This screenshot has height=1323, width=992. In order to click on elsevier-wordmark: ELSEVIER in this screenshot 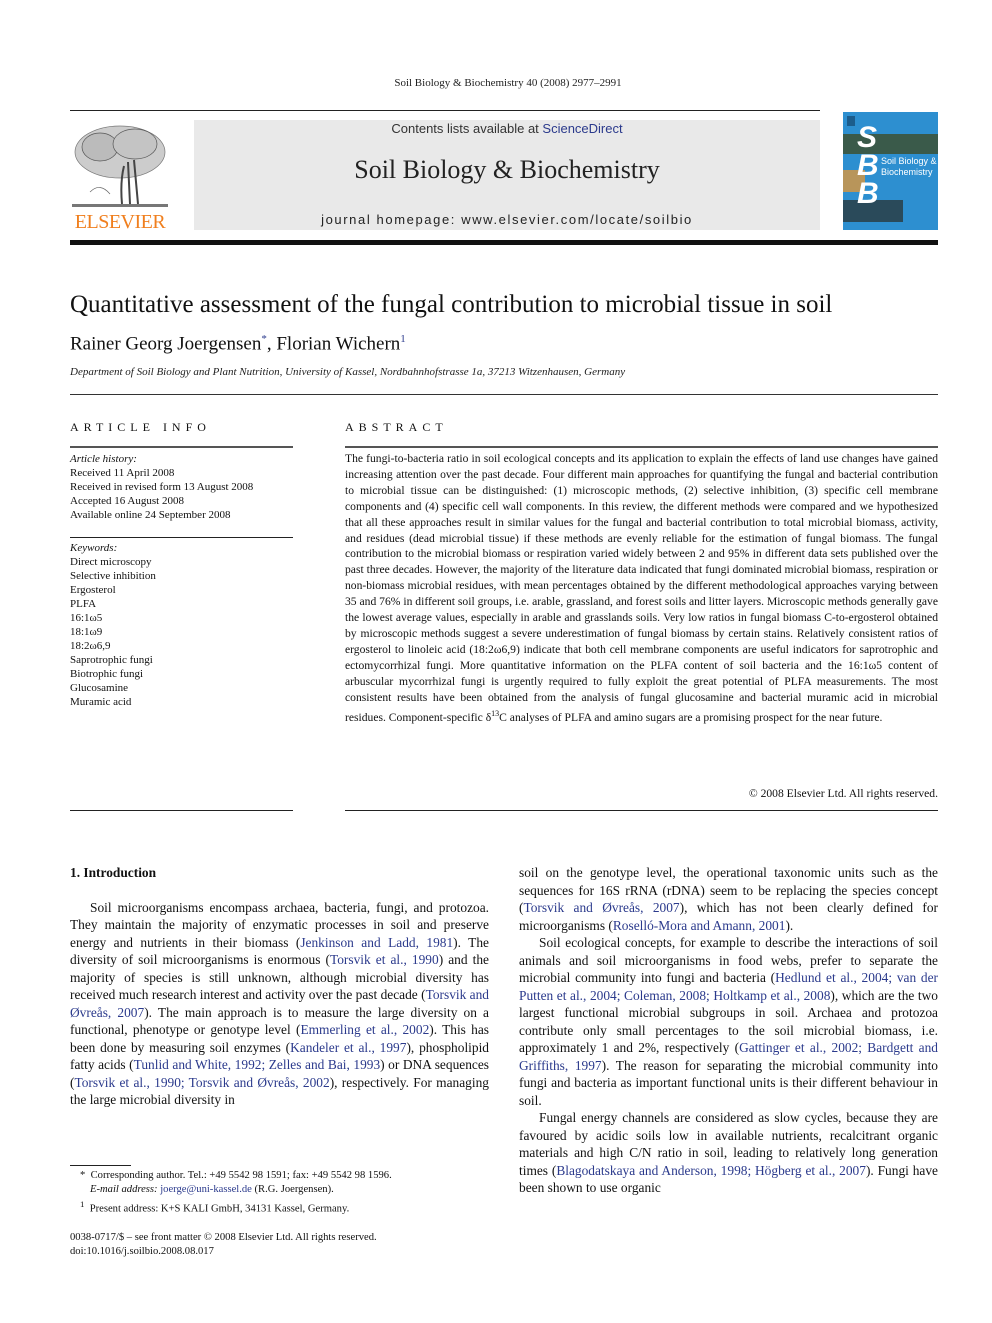, I will do `click(120, 222)`.